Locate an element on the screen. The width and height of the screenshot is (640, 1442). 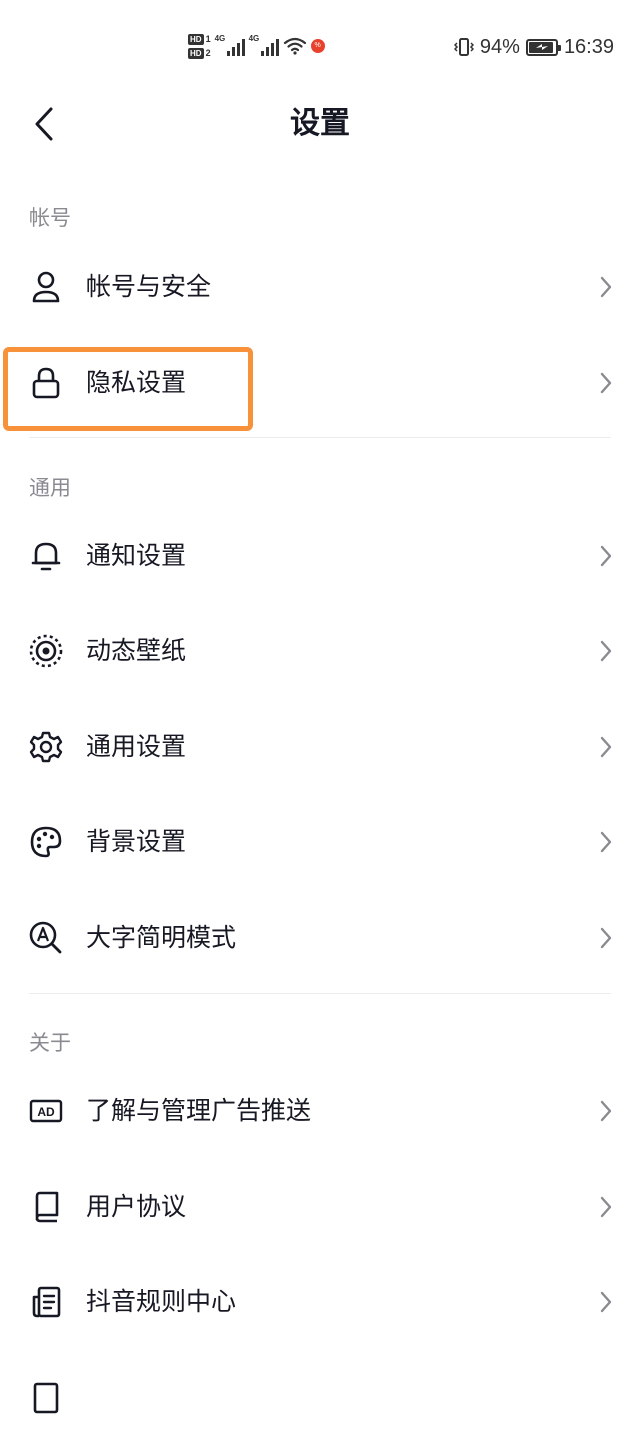
sim1-number: 1 is located at coordinates (208, 38).